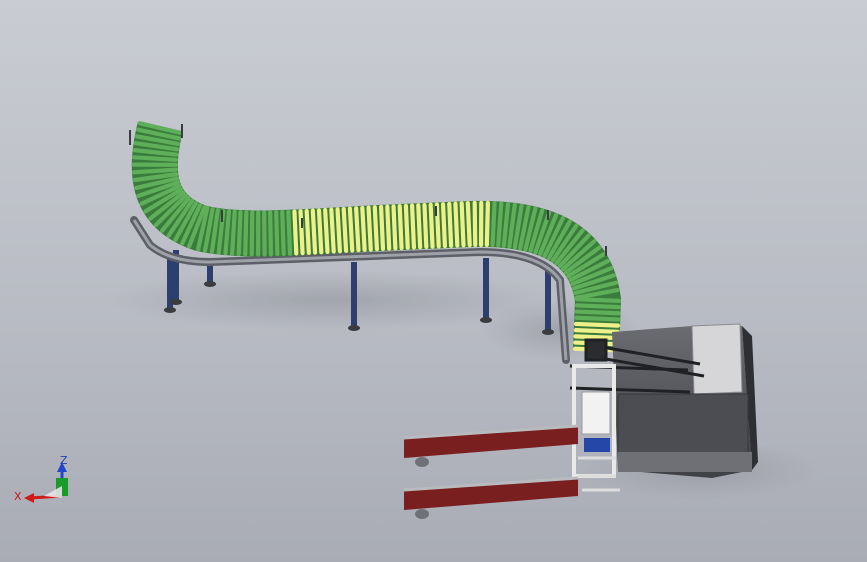 This screenshot has height=562, width=867. I want to click on axis-z-label: Z, so click(64, 460).